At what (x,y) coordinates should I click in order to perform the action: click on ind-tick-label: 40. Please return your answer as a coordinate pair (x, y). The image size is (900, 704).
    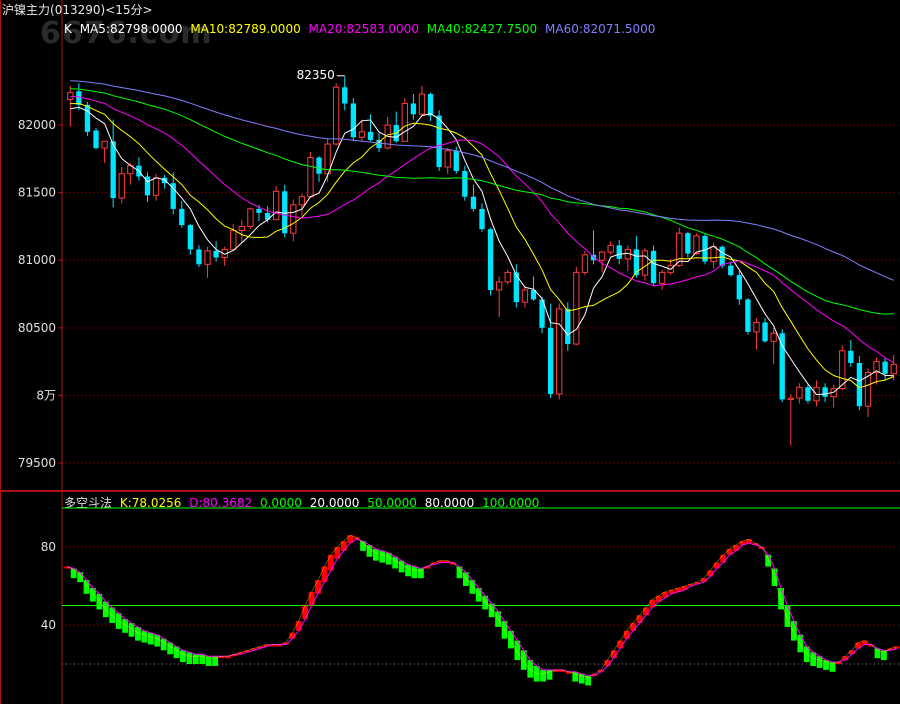
    Looking at the image, I should click on (48, 625).